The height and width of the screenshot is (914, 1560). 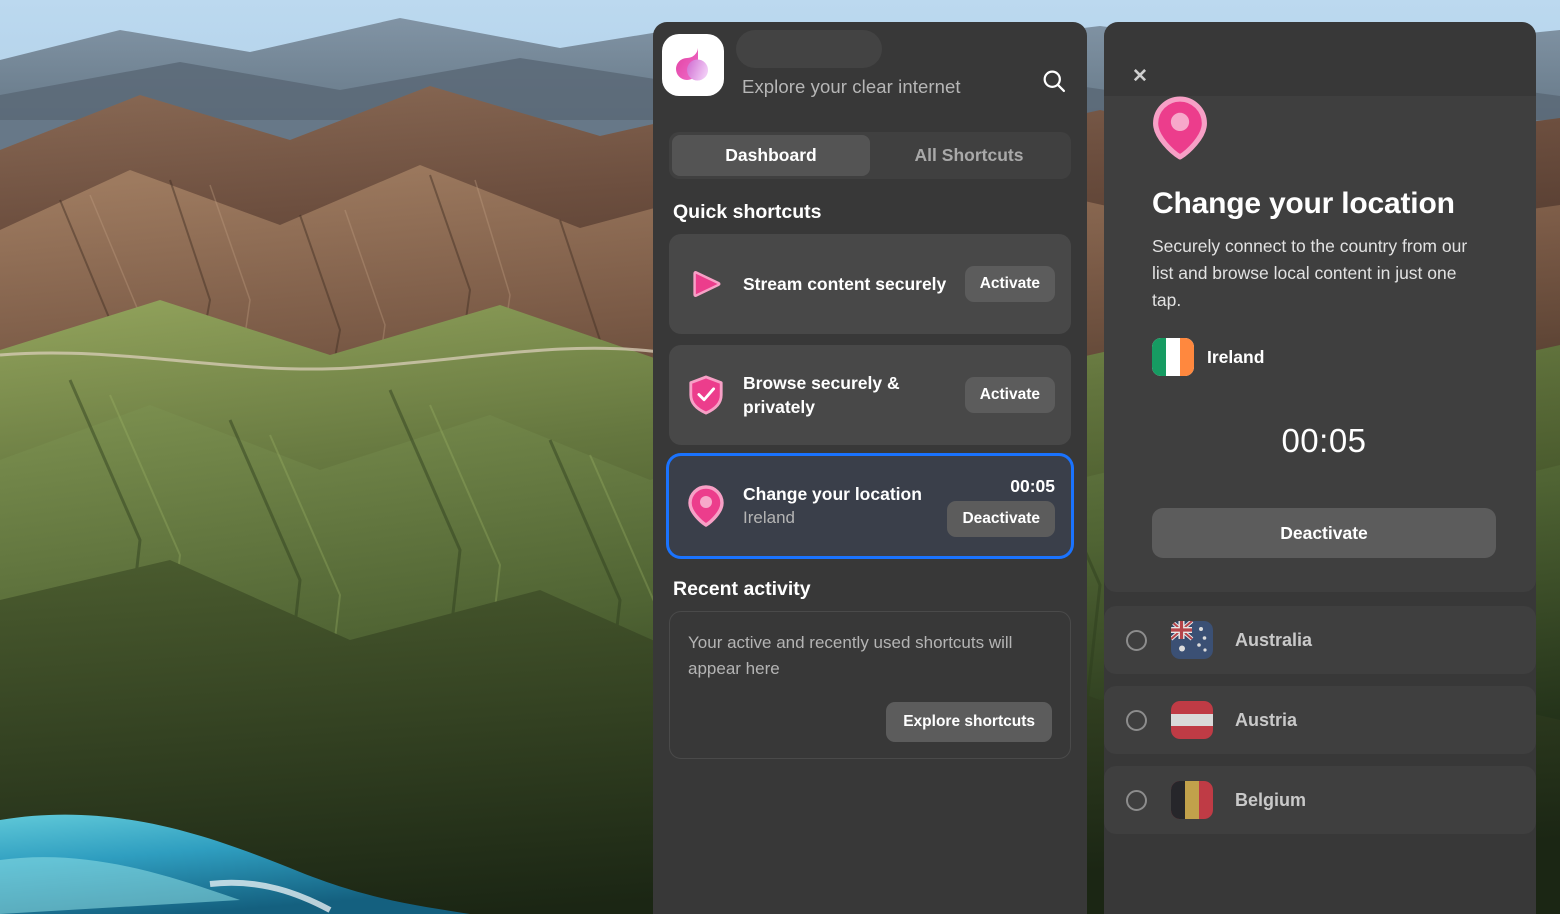 I want to click on radio-australia, so click(x=1136, y=640).